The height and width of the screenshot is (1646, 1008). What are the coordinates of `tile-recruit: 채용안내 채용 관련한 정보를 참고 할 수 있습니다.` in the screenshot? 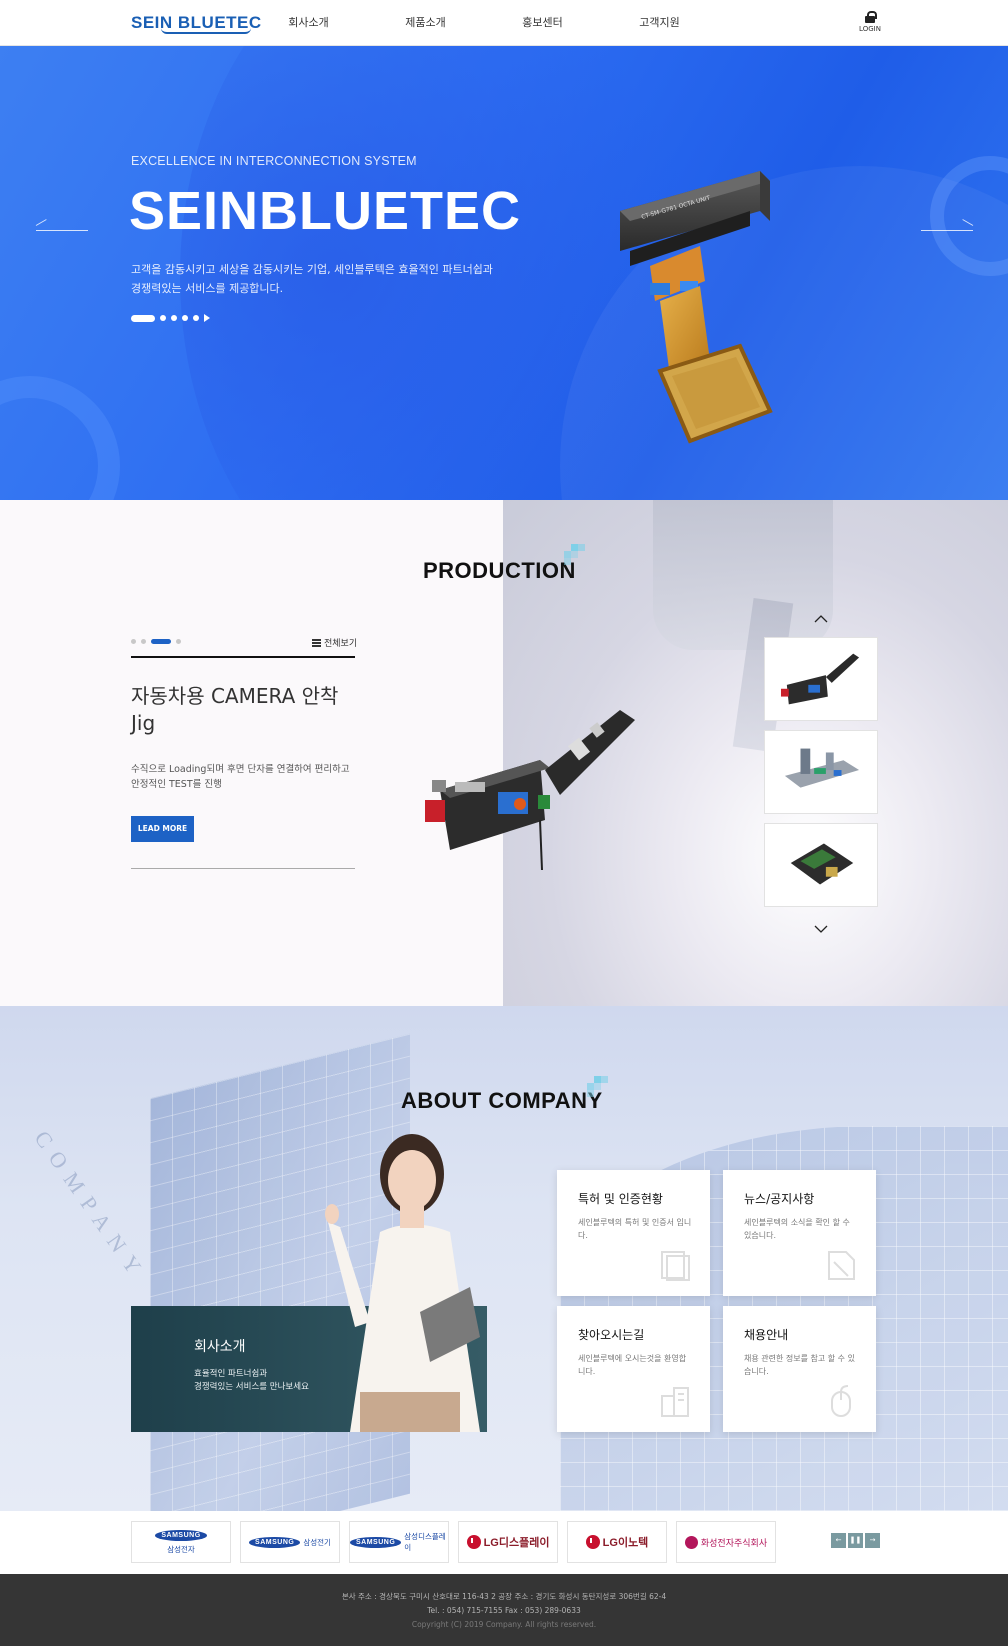 It's located at (799, 1369).